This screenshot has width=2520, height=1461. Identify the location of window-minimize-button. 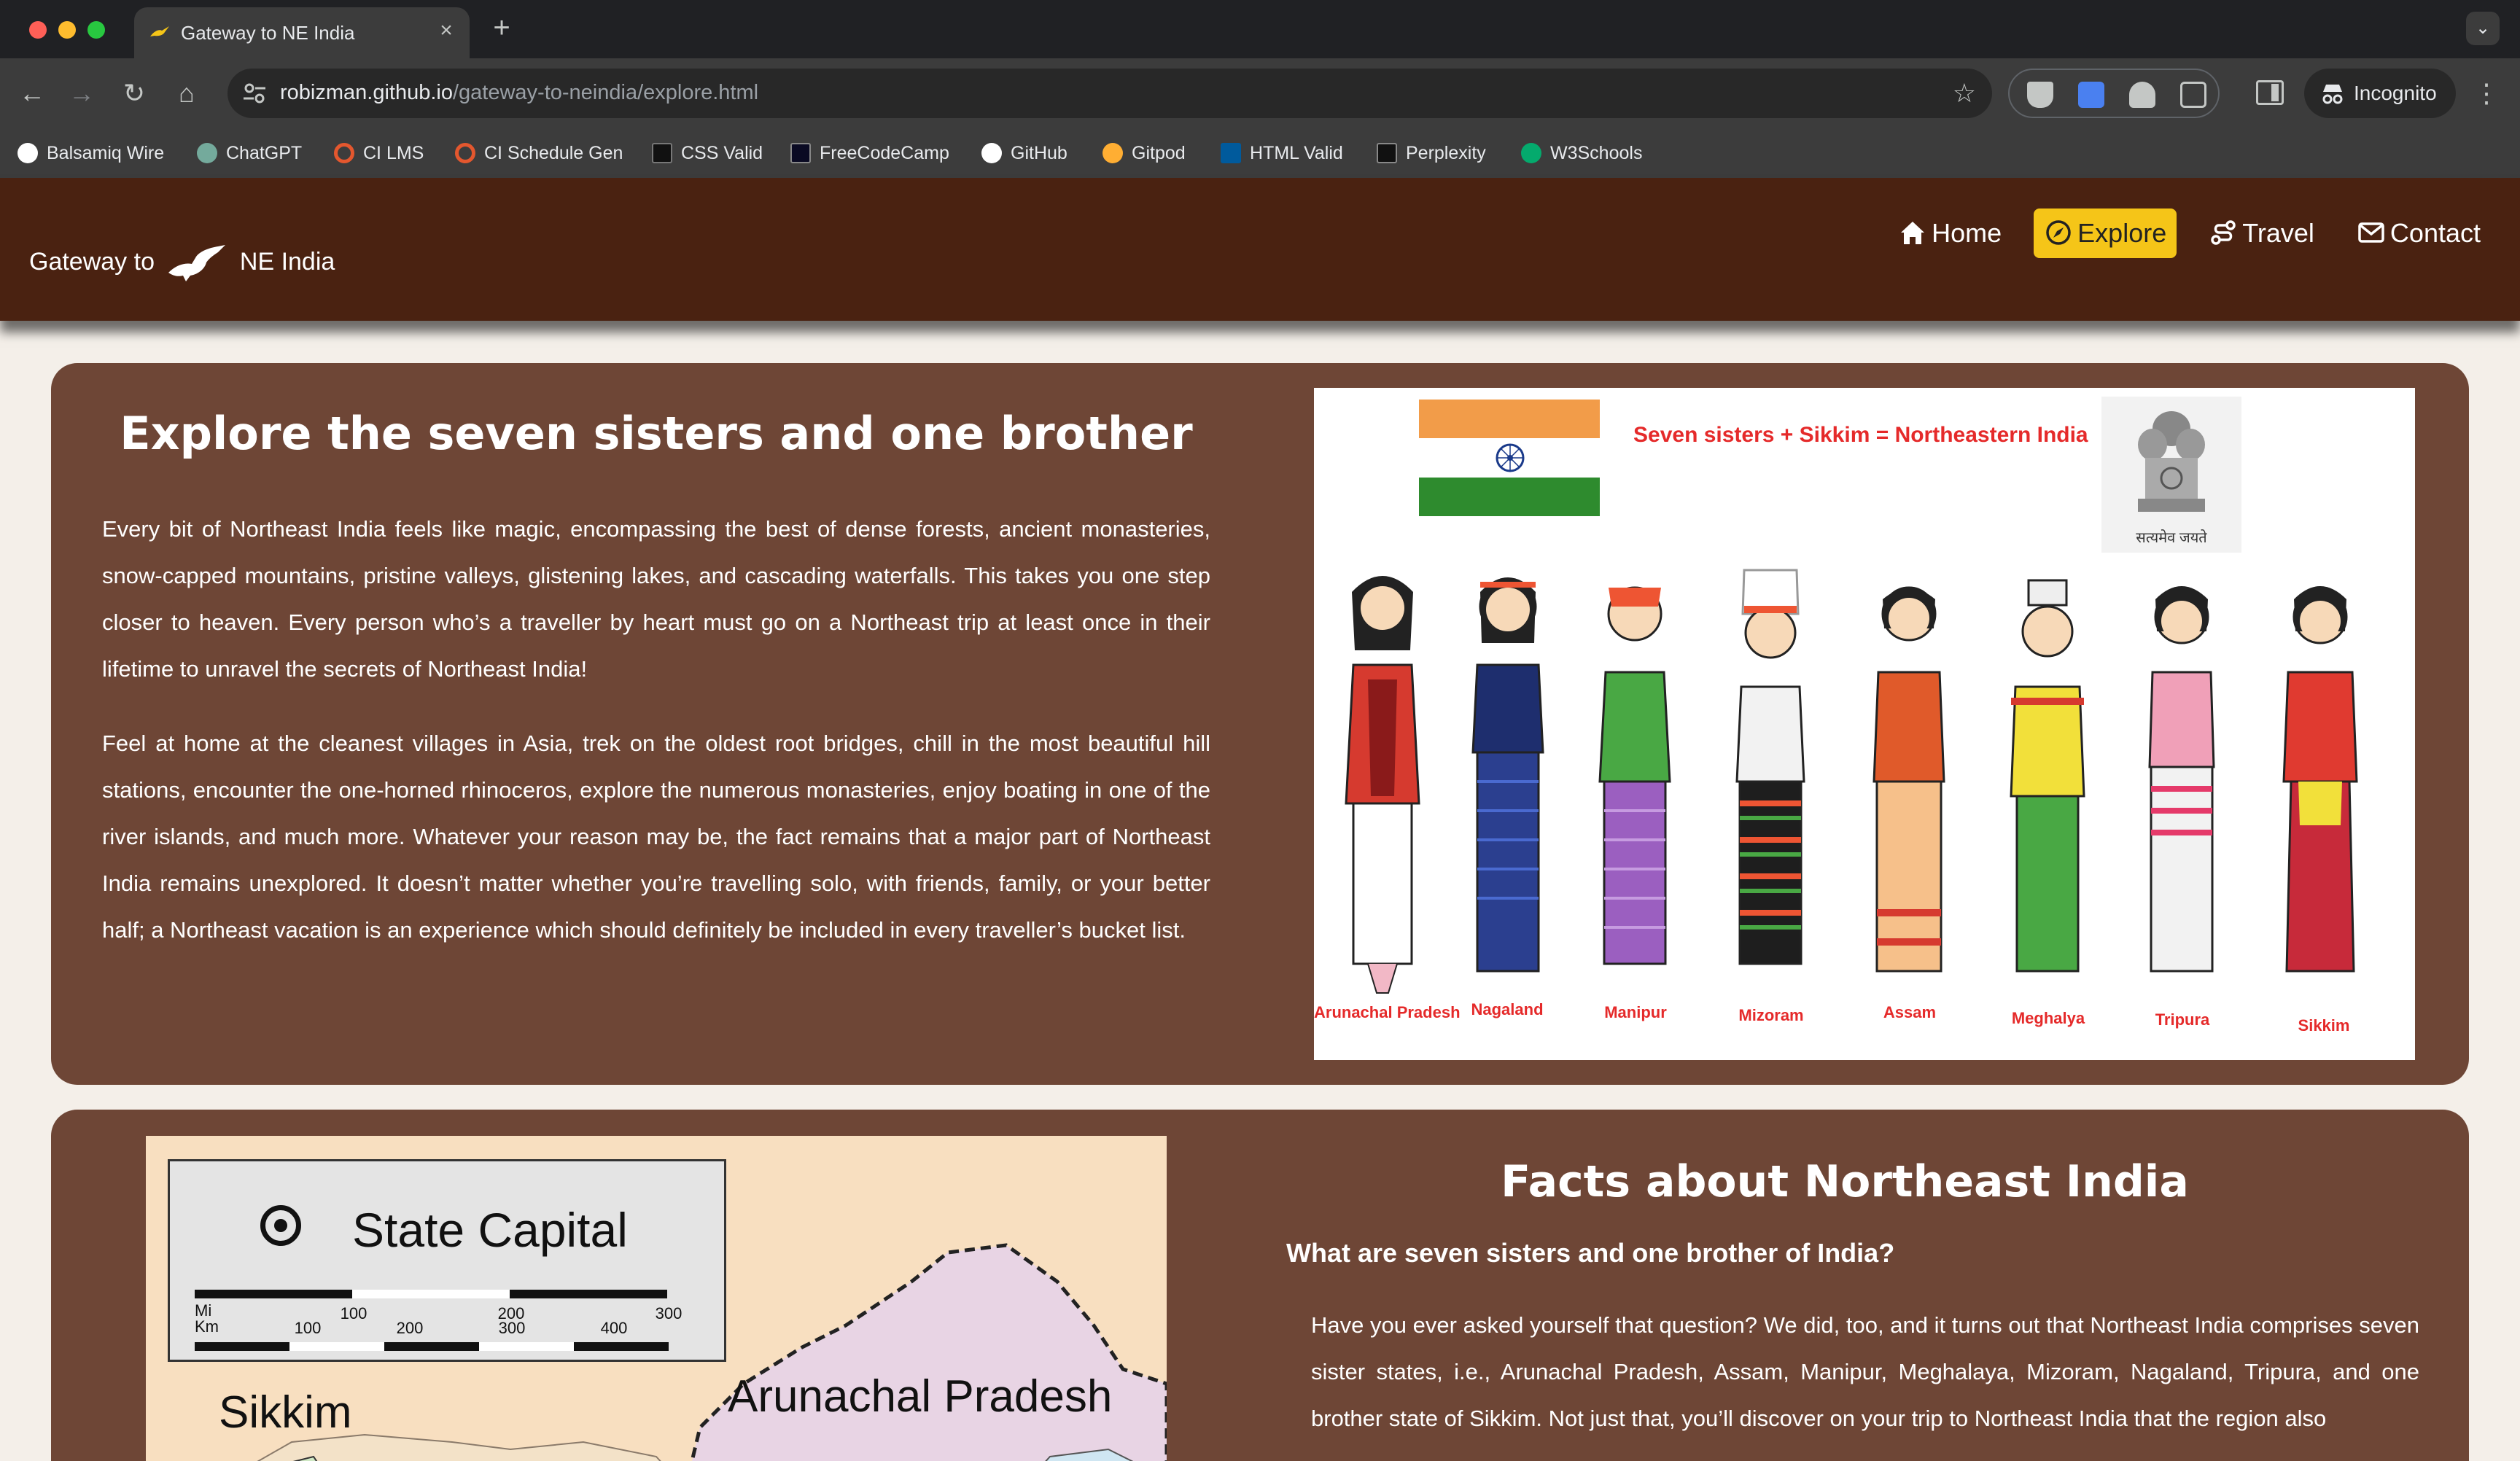
(67, 30).